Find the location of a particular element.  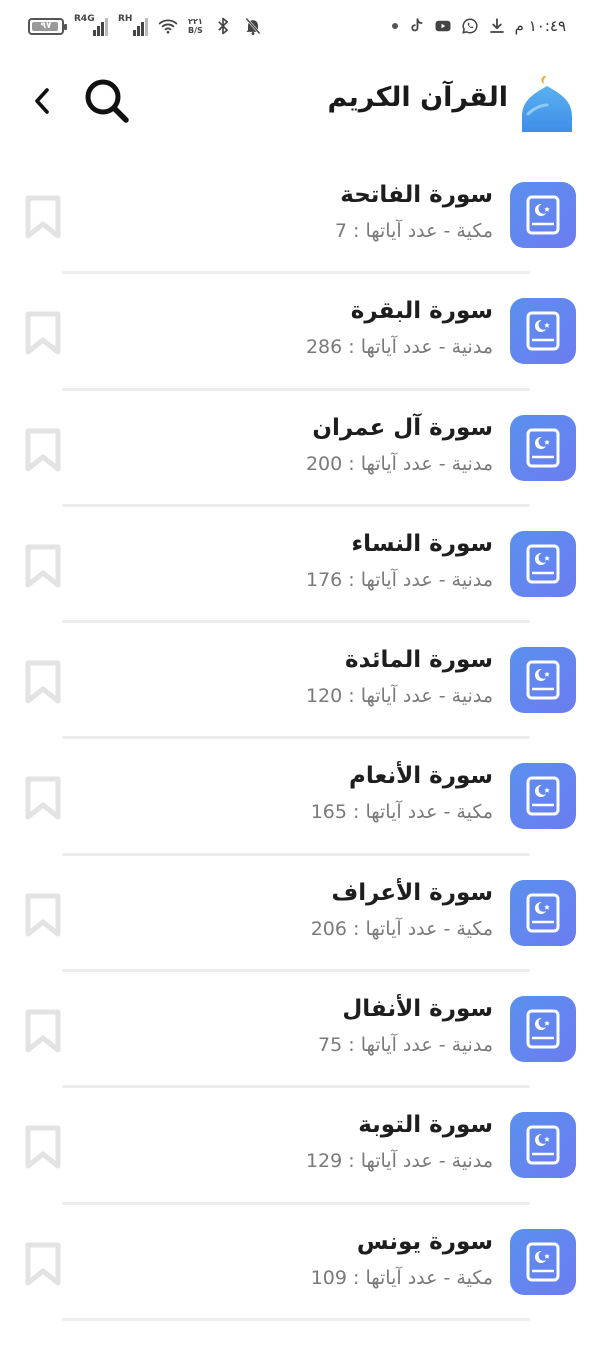

surah-info: مكية - عدد آياتها : 109 is located at coordinates (401, 1277).